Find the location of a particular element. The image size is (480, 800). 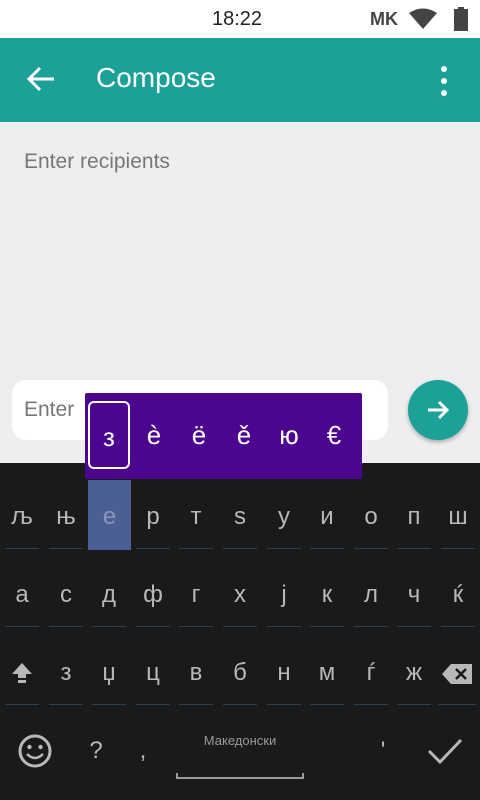

app-bar: Compose is located at coordinates (240, 80).